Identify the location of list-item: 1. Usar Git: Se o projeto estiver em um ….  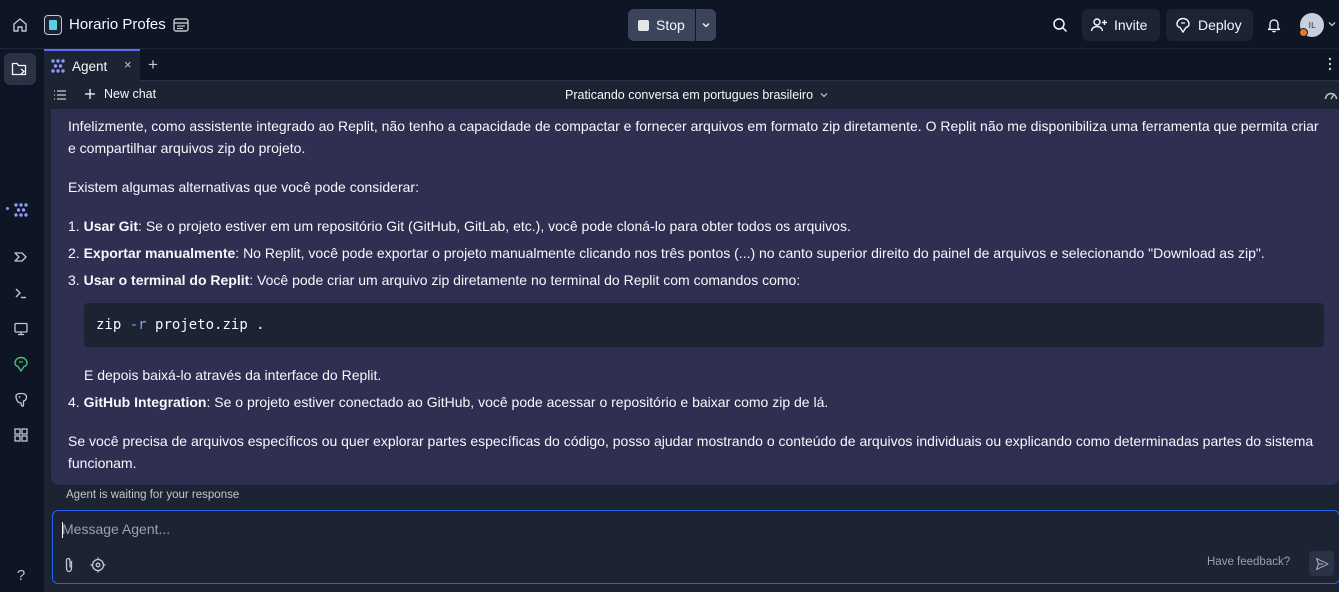
(459, 226).